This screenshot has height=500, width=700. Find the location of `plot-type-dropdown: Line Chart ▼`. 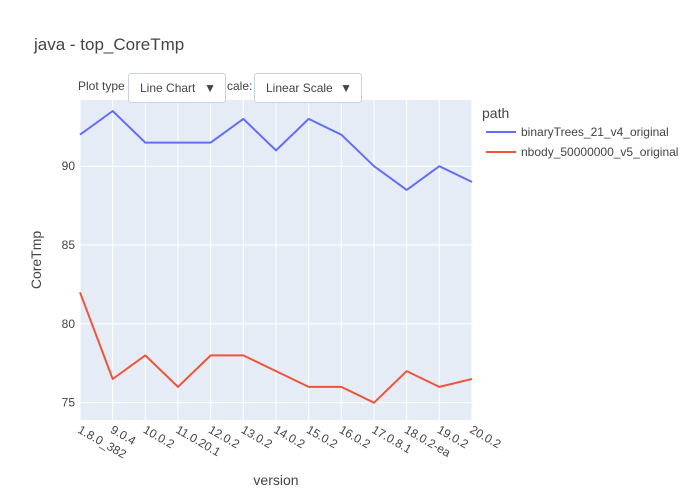

plot-type-dropdown: Line Chart ▼ is located at coordinates (177, 88).